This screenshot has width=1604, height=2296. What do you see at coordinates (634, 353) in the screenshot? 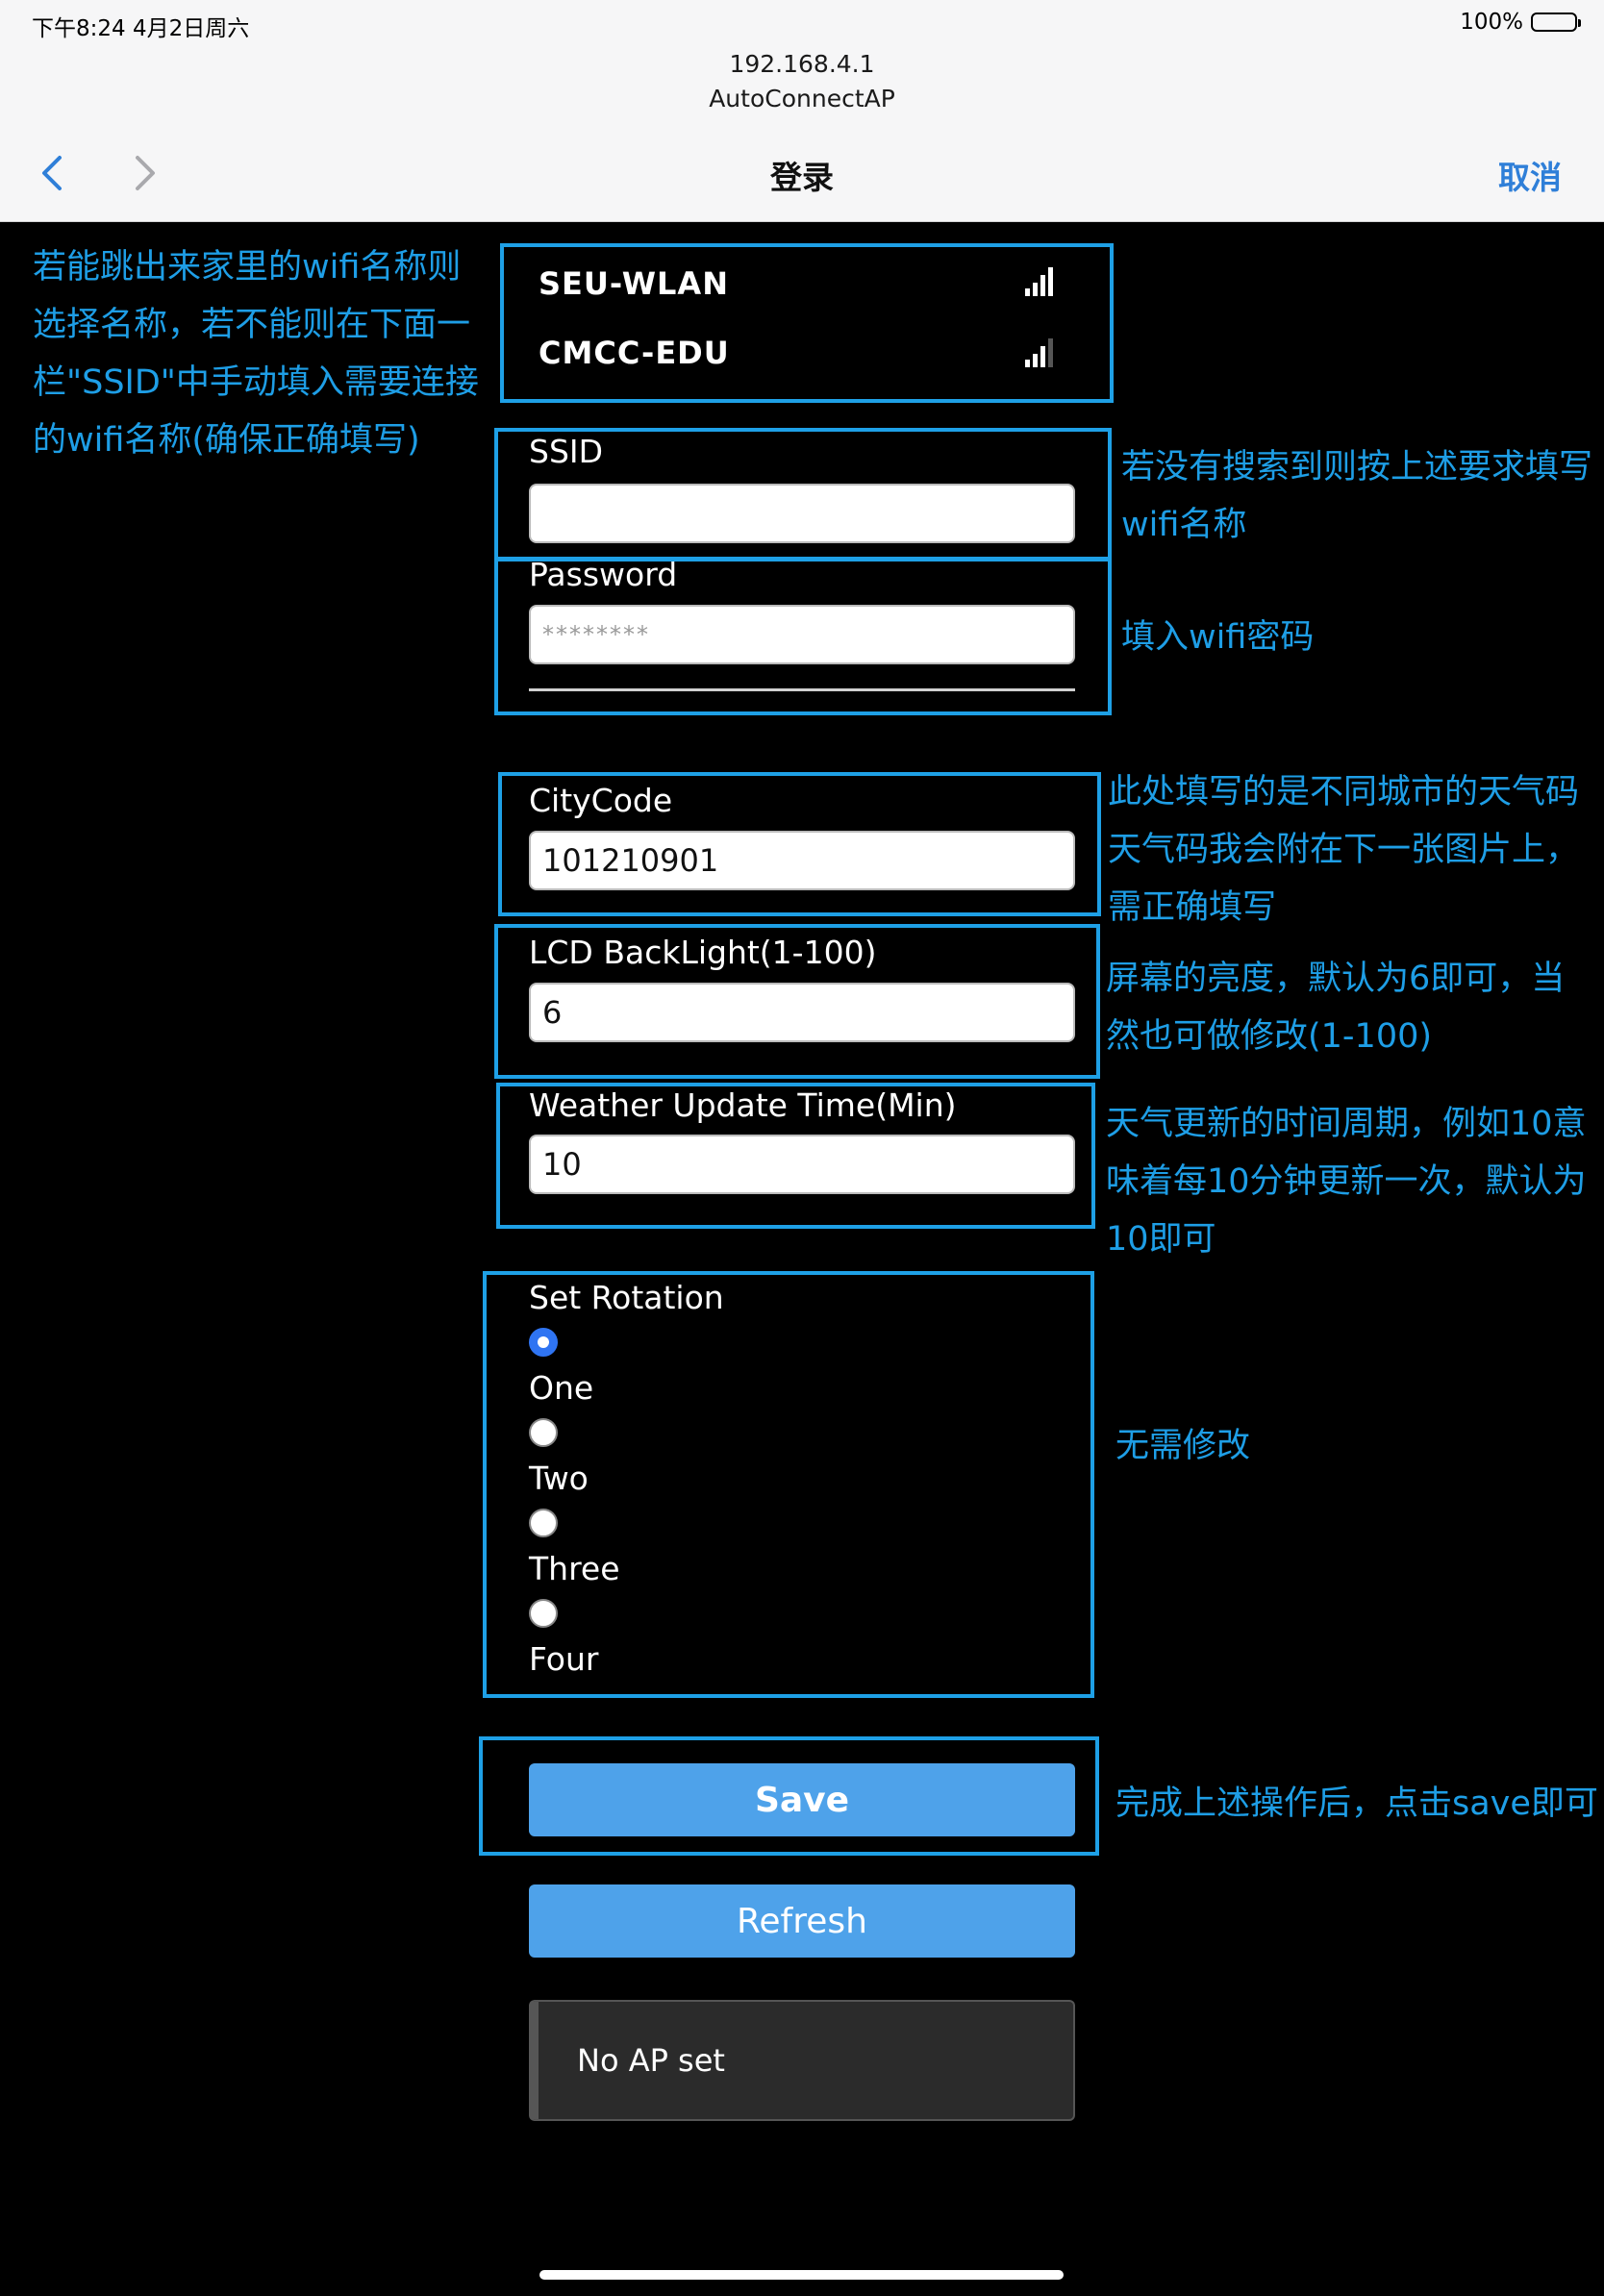
I see `network-item-cmcc-edu: CMCC-EDU` at bounding box center [634, 353].